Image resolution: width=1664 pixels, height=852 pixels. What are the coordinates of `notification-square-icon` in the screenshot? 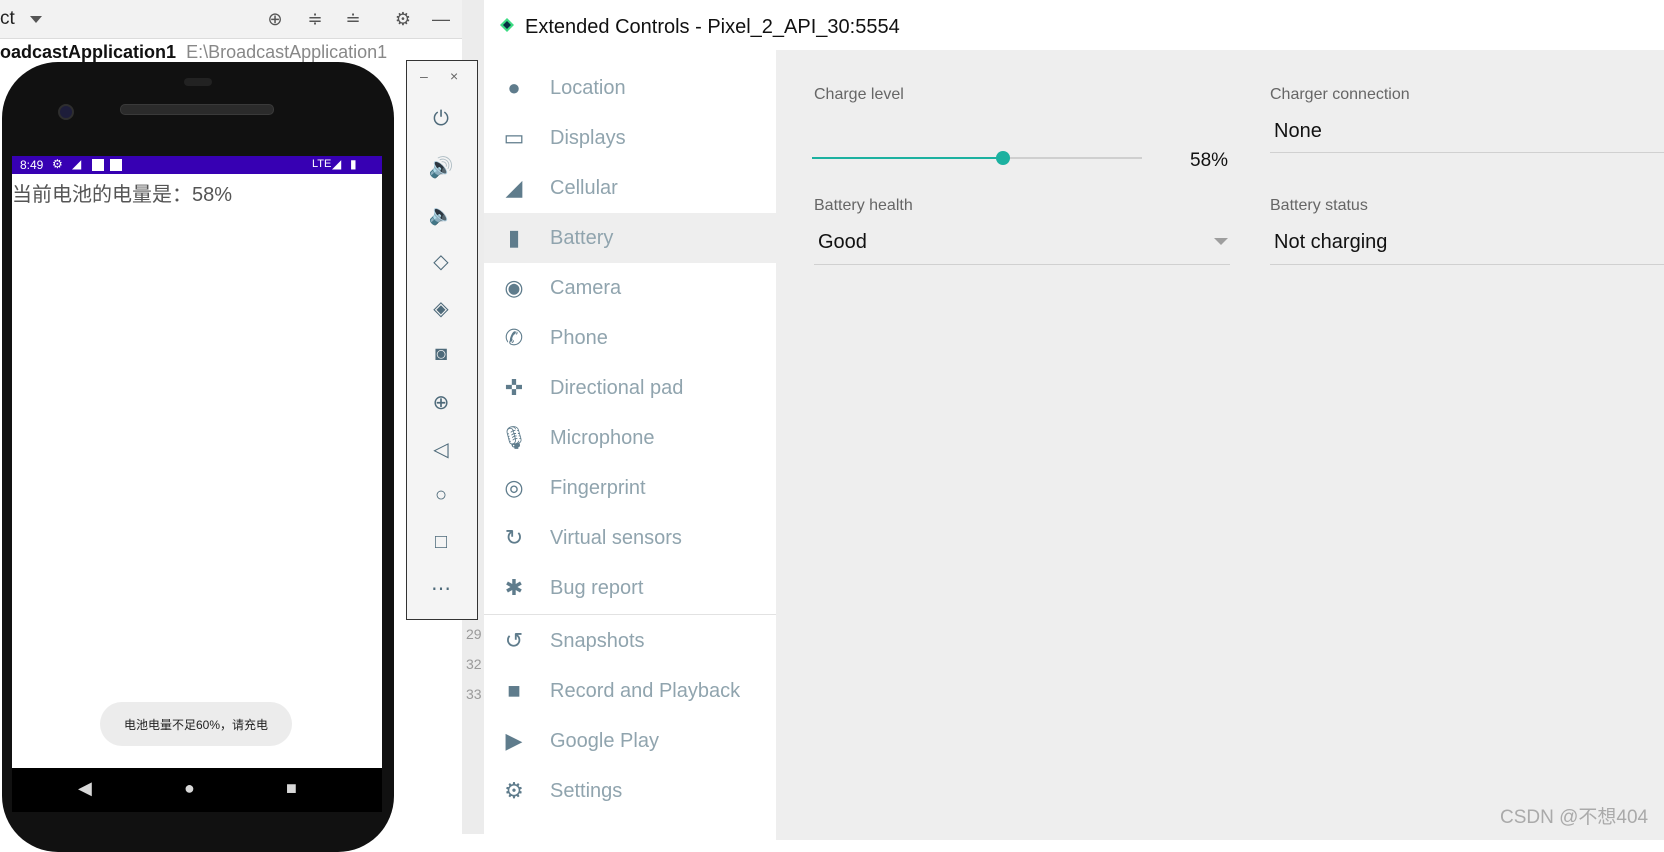 It's located at (116, 165).